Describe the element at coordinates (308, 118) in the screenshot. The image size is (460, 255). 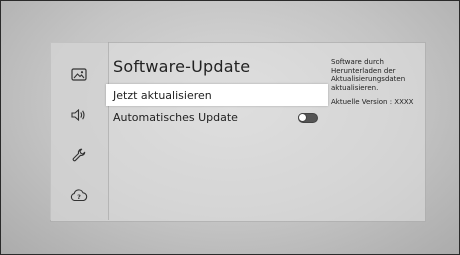
I see `auto-update-toggle` at that location.